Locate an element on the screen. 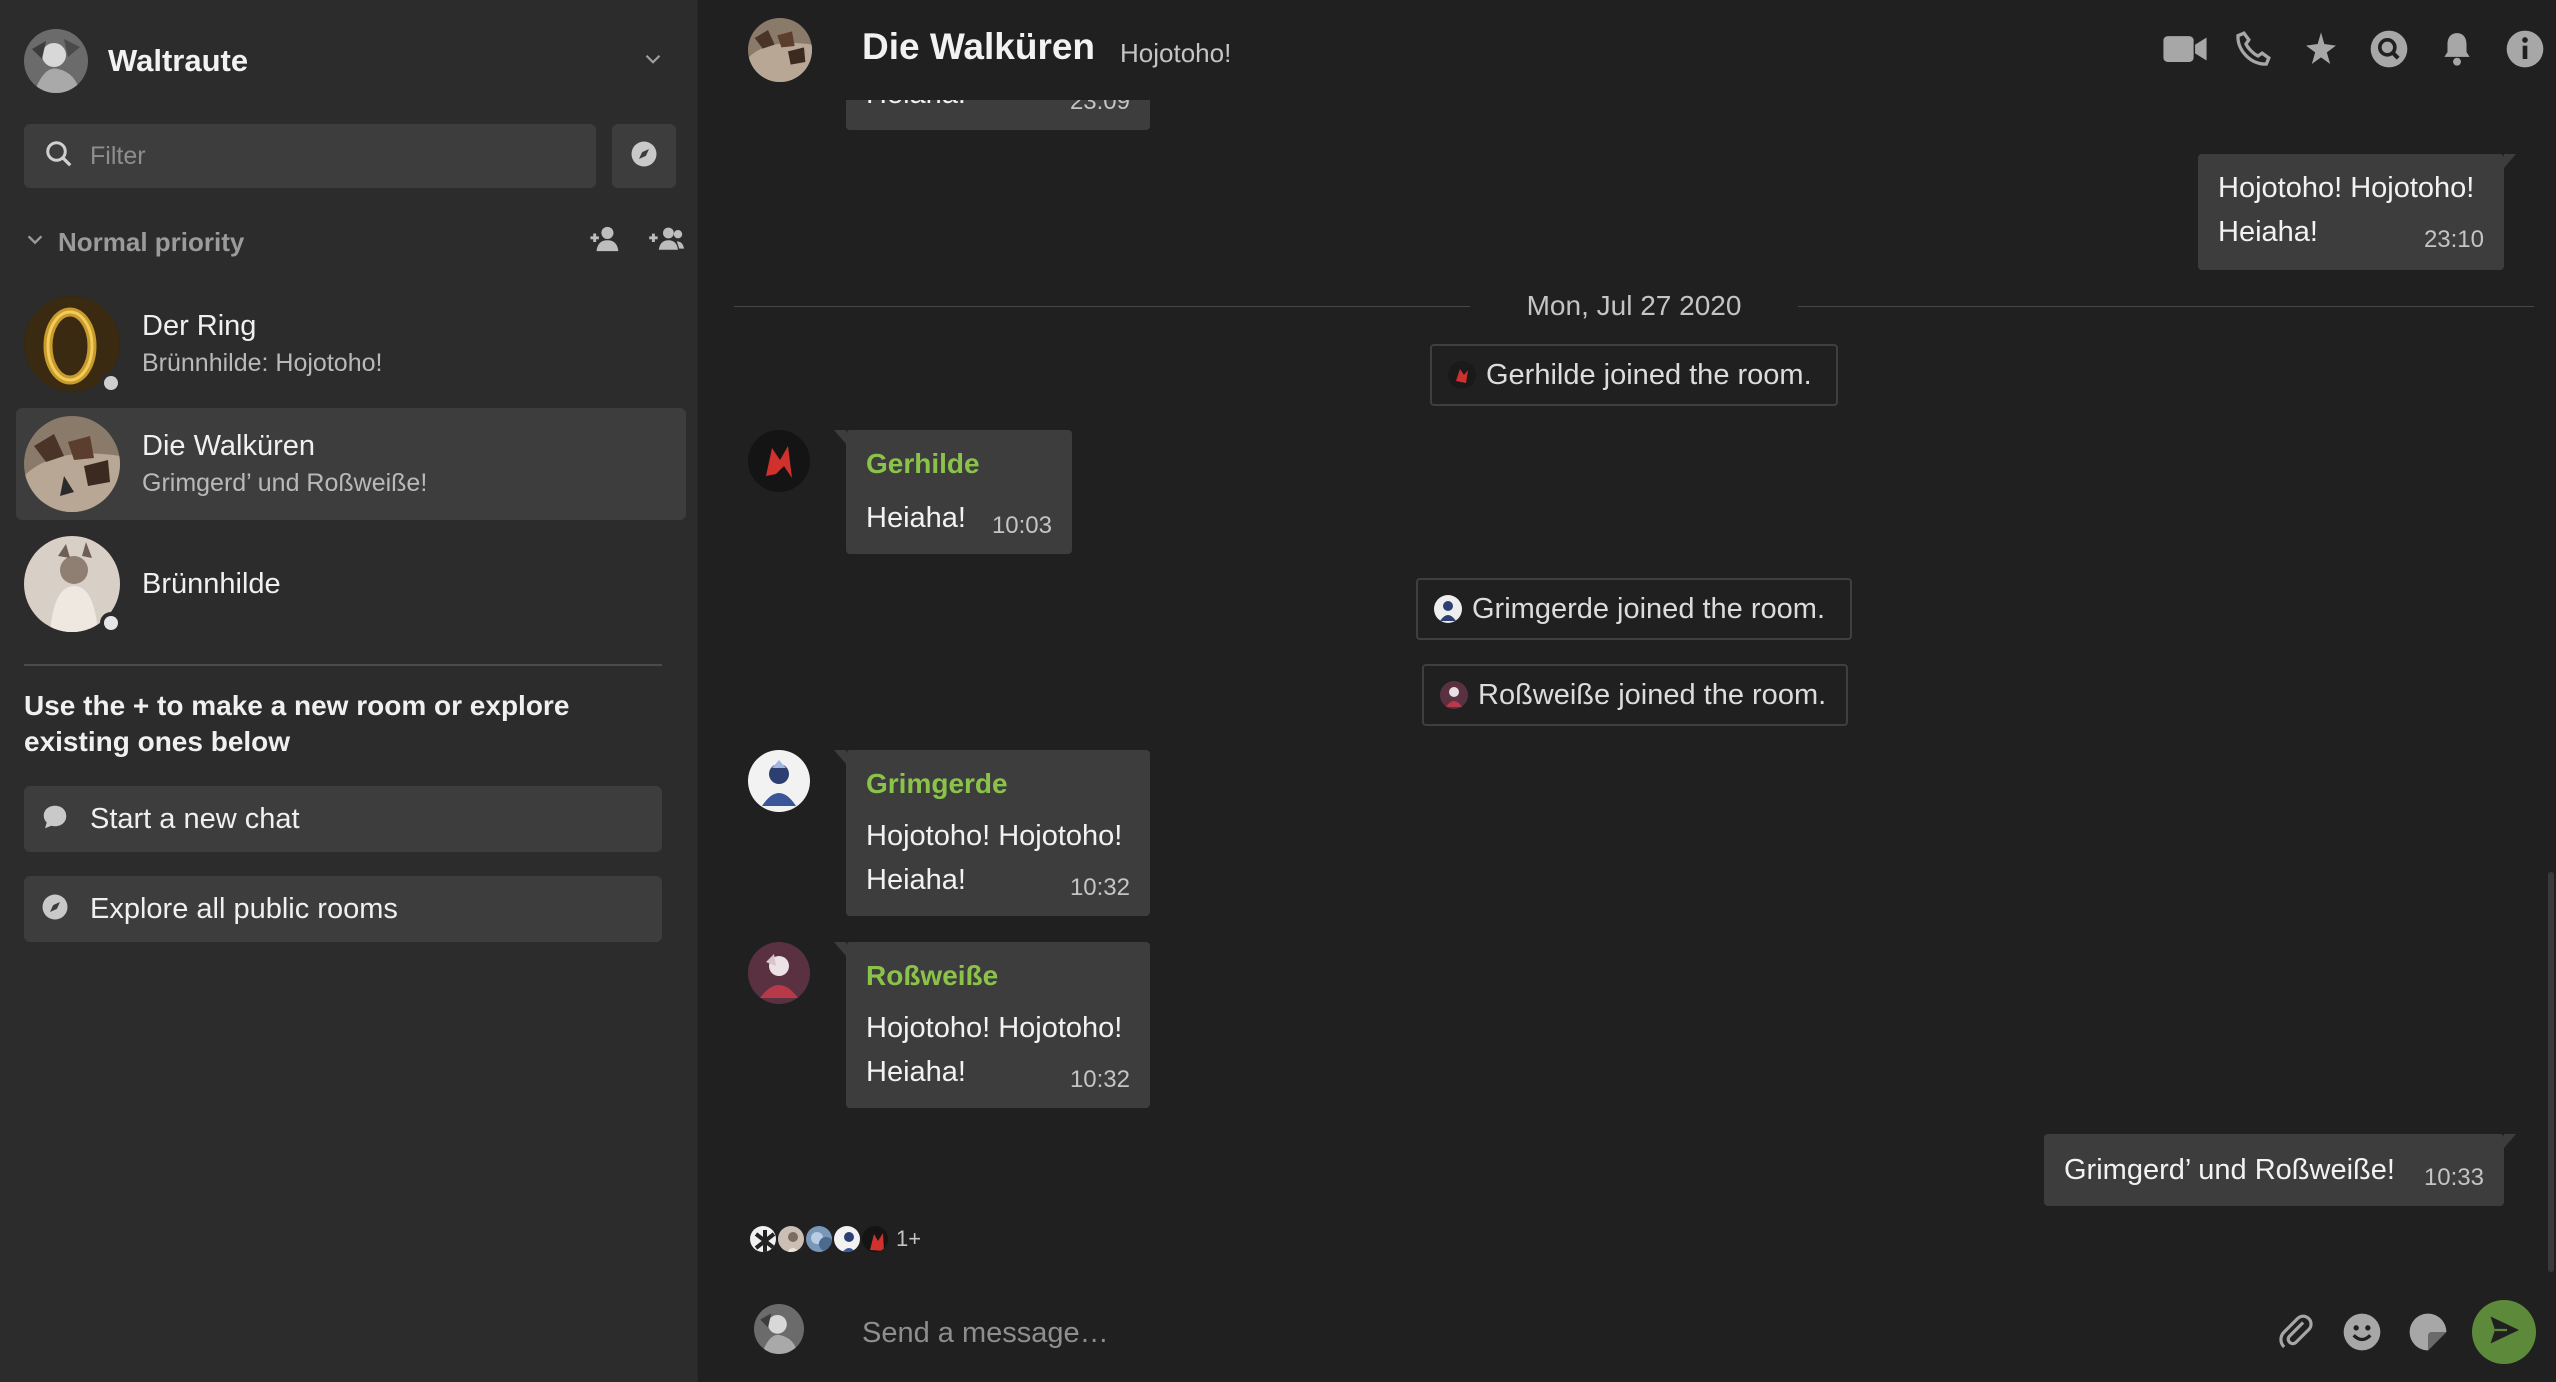 The image size is (2556, 1382). send-button is located at coordinates (2504, 1332).